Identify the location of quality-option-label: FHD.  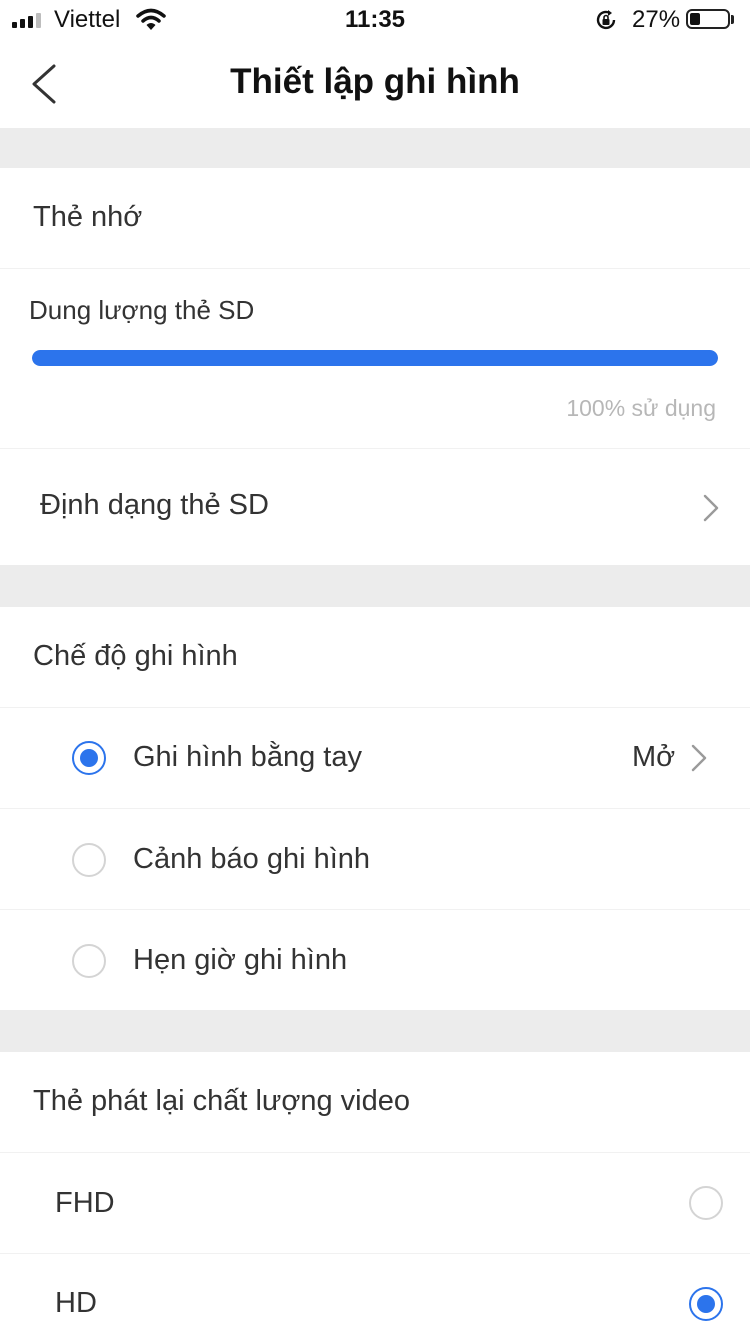
(85, 1203).